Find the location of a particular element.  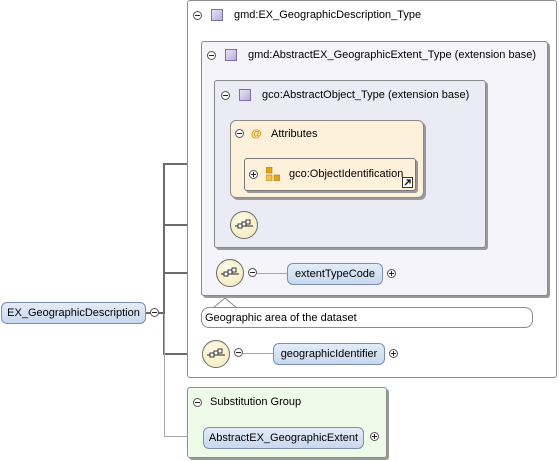

object-type-toggle is located at coordinates (225, 95).